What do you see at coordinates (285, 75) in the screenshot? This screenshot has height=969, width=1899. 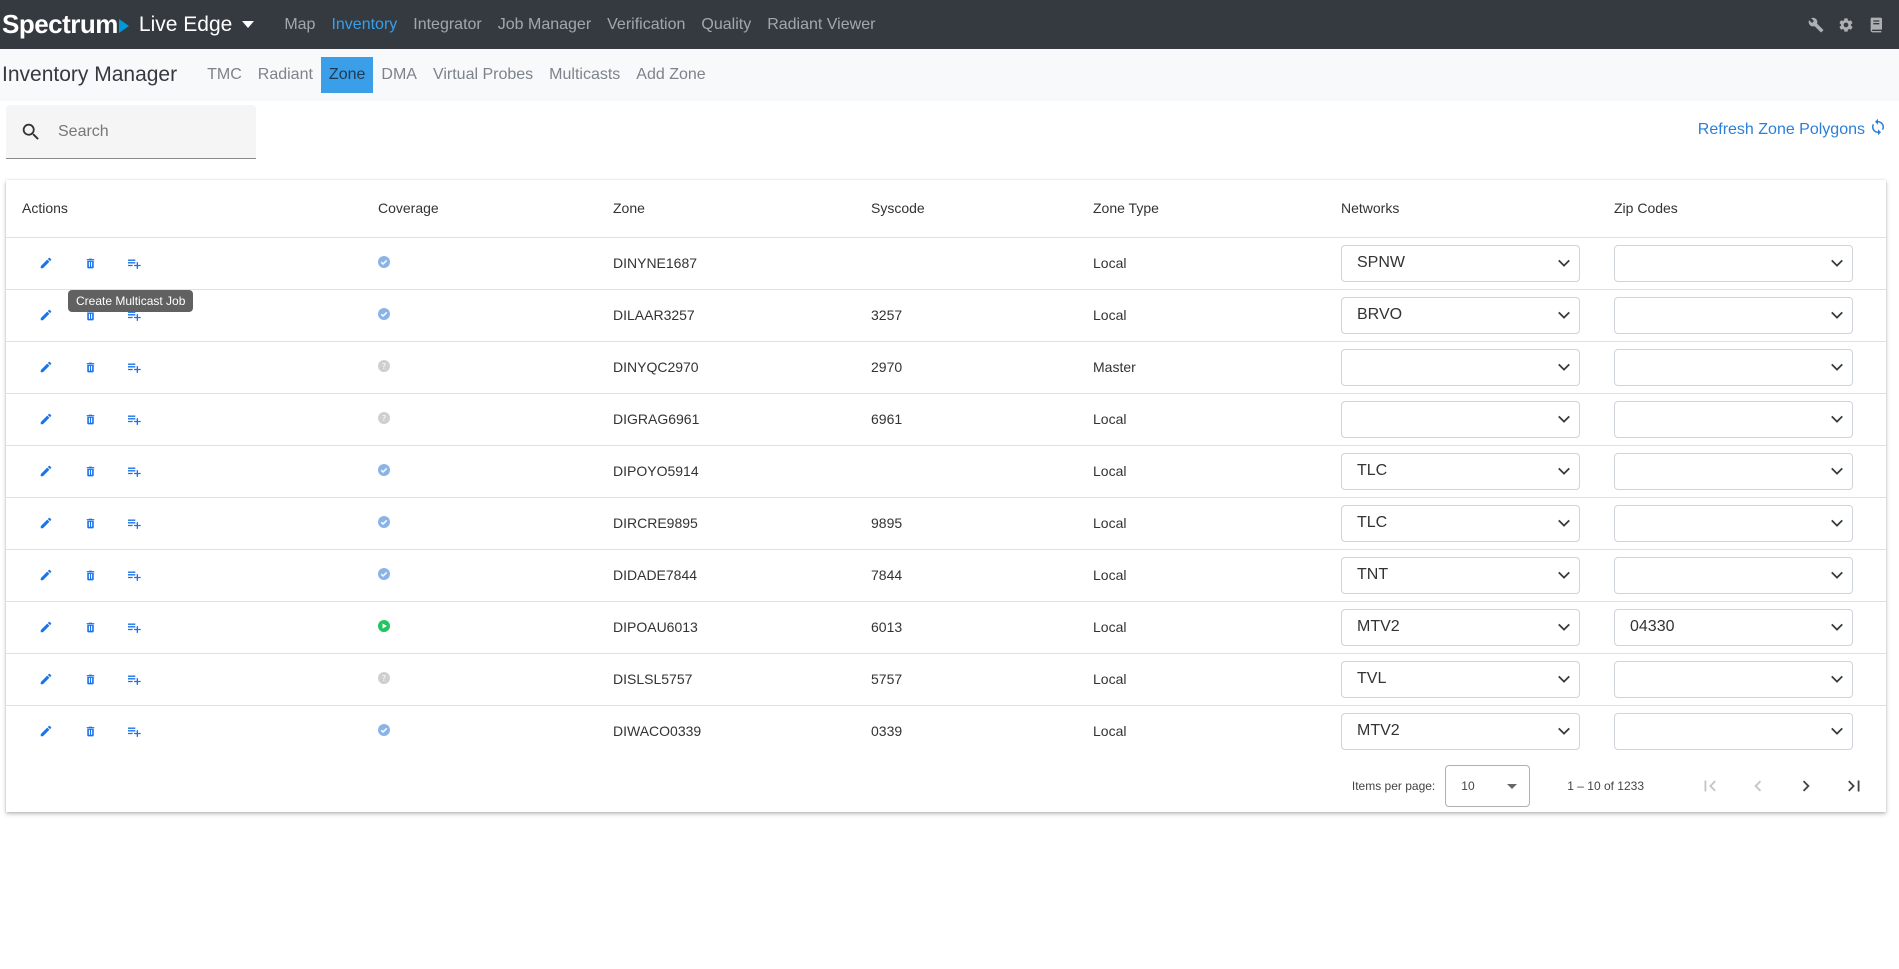 I see `tab-radiant: Radiant` at bounding box center [285, 75].